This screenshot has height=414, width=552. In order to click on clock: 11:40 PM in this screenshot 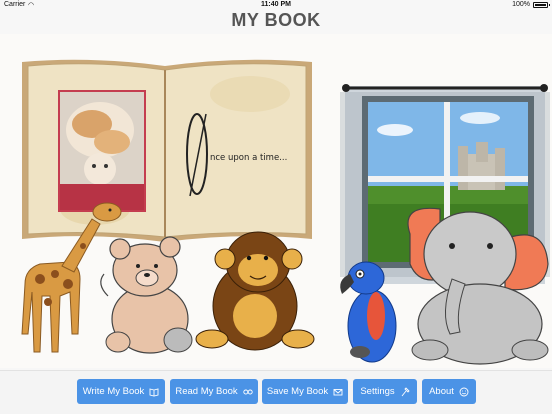, I will do `click(276, 4)`.